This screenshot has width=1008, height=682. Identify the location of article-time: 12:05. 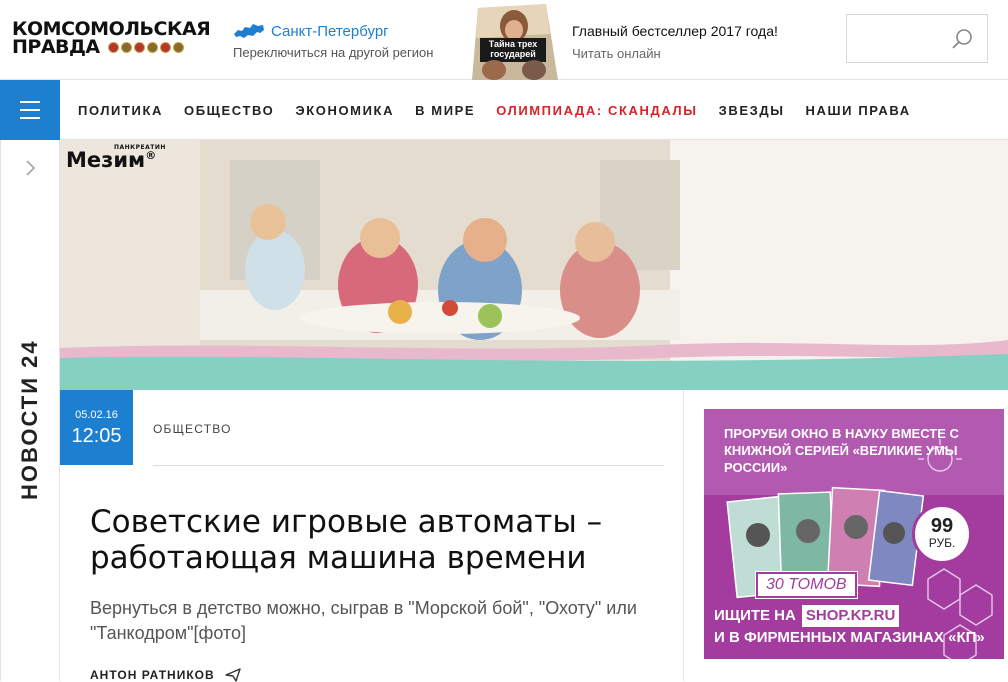
(96, 436).